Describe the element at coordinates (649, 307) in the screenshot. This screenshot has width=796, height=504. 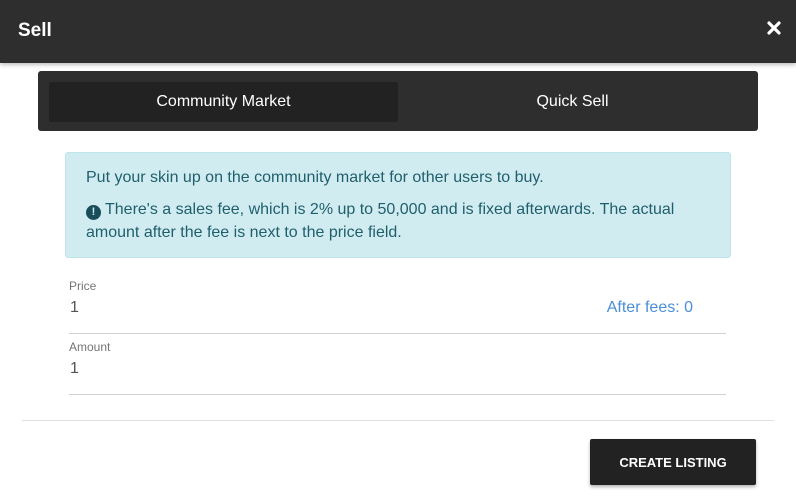
I see `after-fees-text: After fees: 0` at that location.